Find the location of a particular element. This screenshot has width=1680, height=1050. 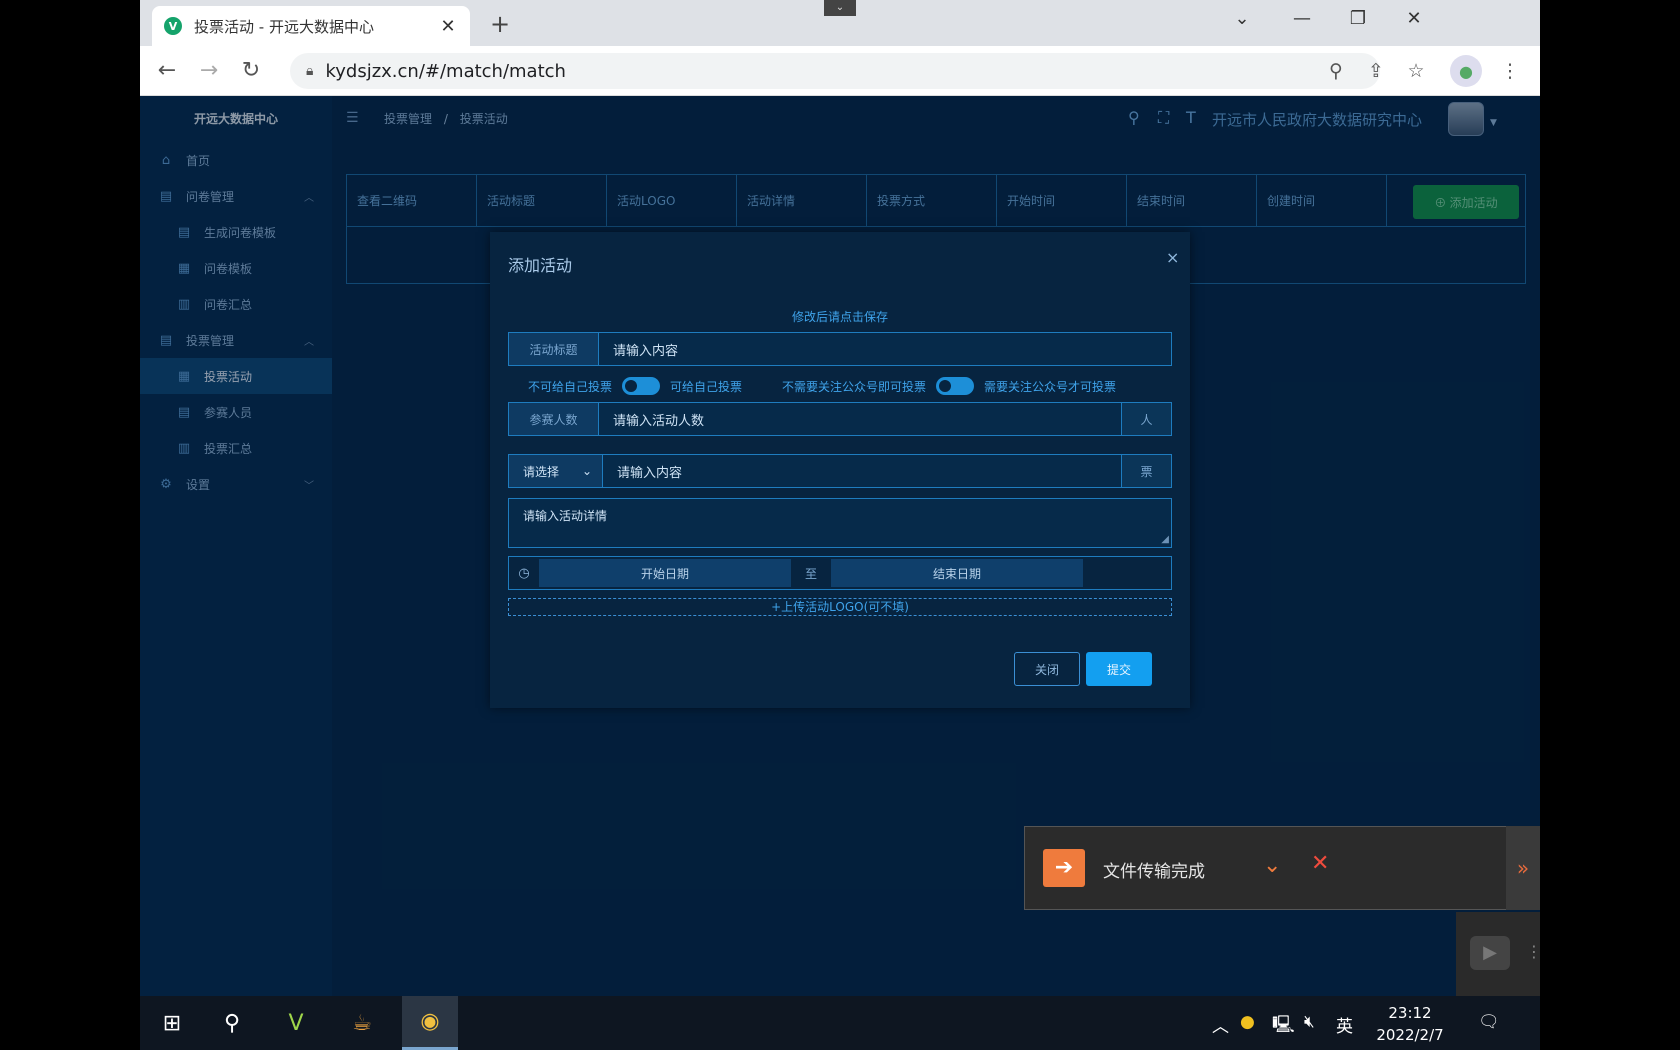

bookmark-star-icon: ☆ is located at coordinates (1416, 71).